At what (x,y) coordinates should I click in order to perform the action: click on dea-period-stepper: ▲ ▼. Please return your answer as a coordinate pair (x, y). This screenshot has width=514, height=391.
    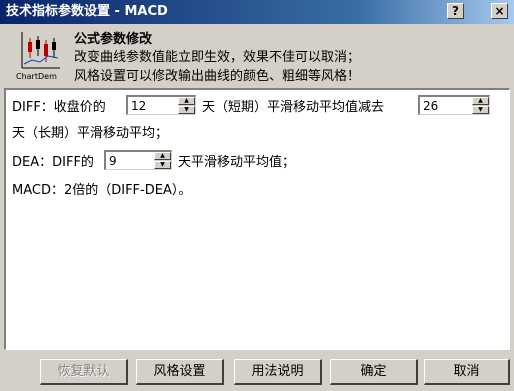
    Looking at the image, I should click on (138, 160).